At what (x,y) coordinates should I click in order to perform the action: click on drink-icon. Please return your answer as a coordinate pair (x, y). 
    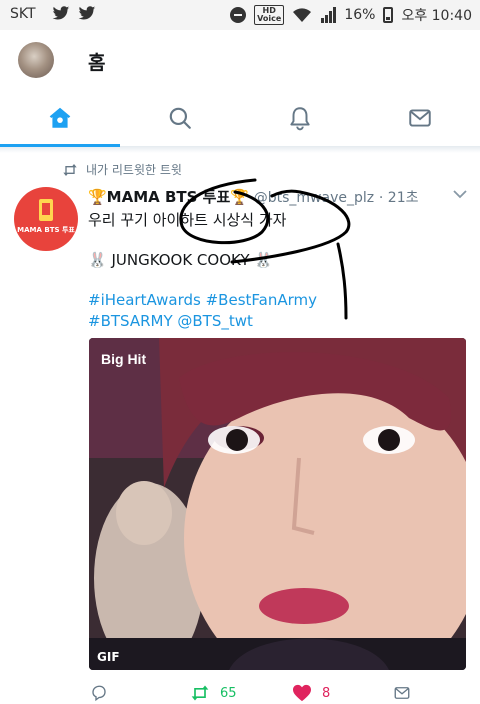
    Looking at the image, I should click on (46, 210).